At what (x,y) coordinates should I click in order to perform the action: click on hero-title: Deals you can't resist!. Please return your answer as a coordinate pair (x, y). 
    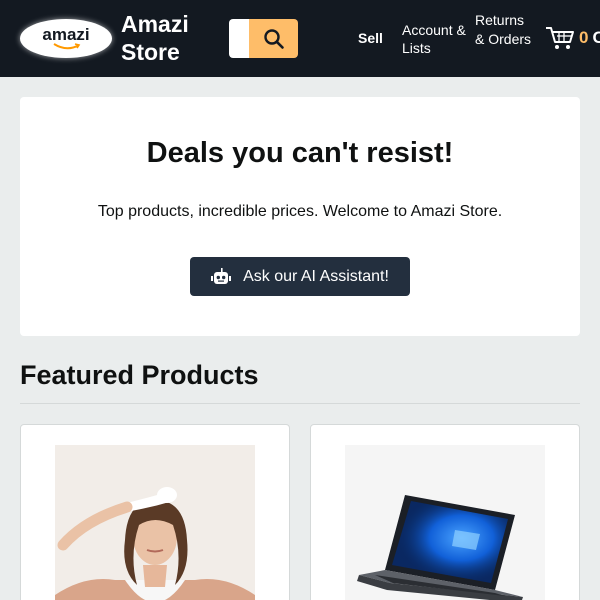
    Looking at the image, I should click on (300, 153).